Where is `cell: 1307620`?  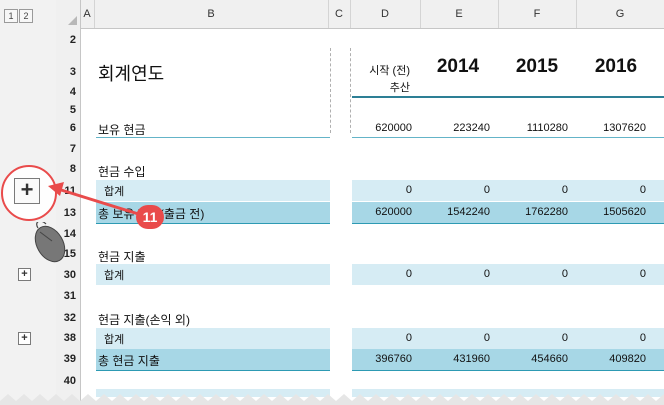 cell: 1307620 is located at coordinates (611, 128).